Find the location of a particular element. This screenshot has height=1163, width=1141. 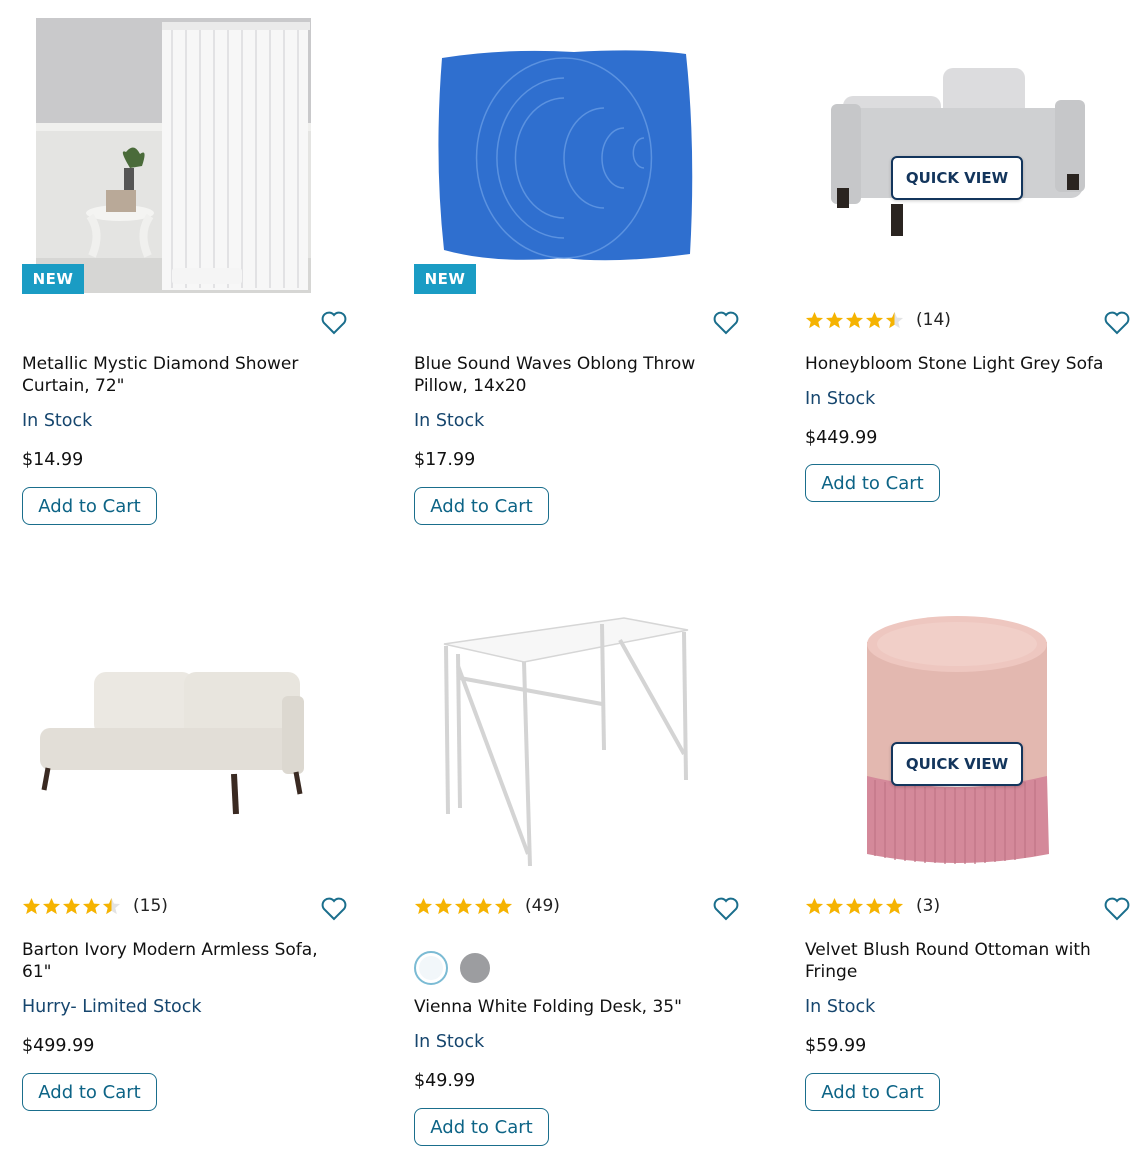

product-price: $449.99 is located at coordinates (841, 438).